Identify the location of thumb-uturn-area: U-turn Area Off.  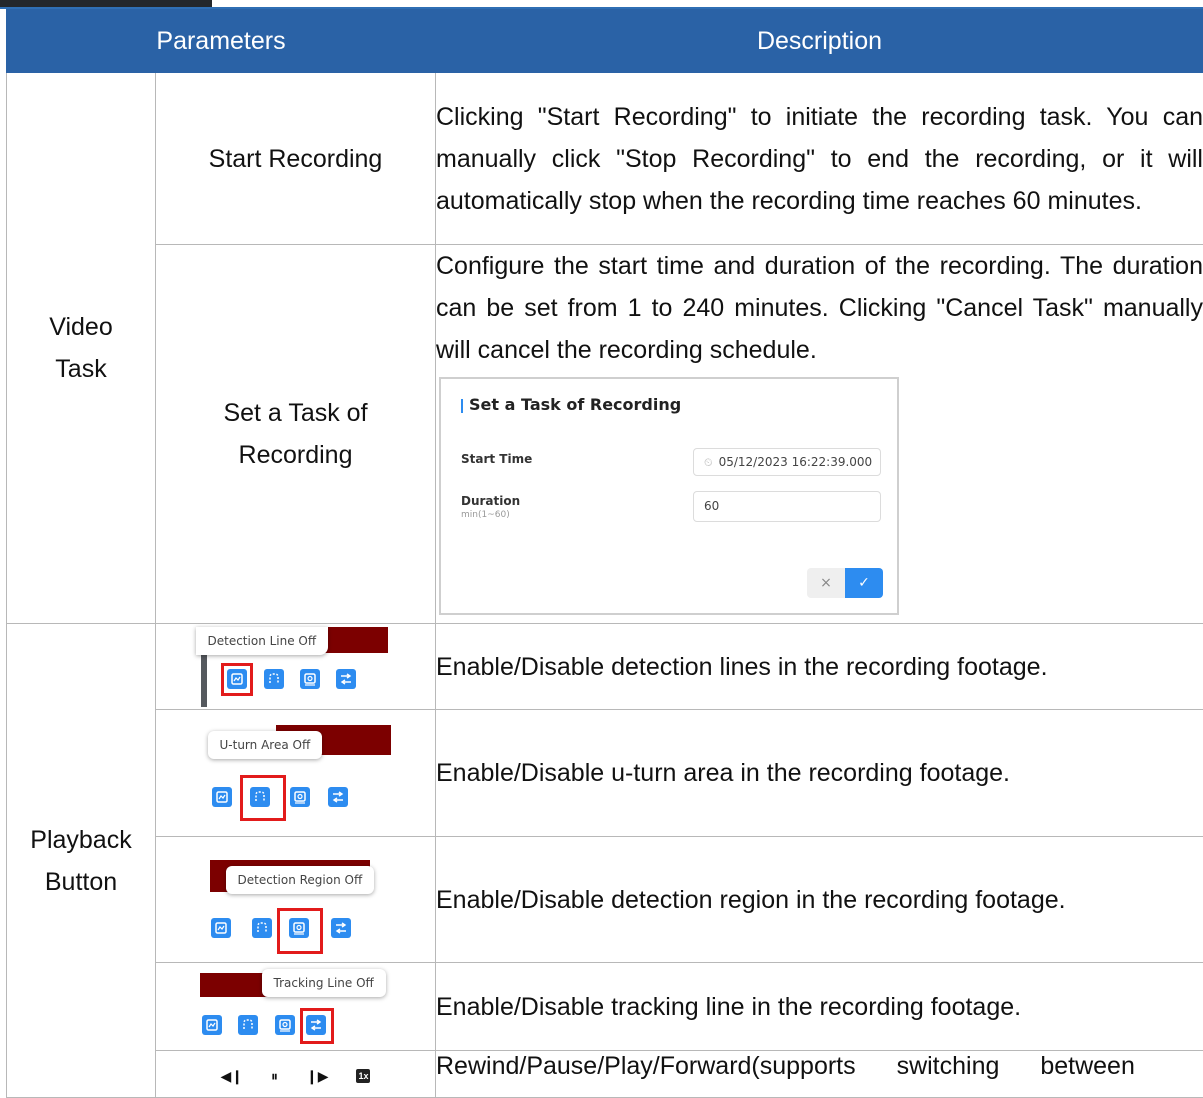
(296, 773).